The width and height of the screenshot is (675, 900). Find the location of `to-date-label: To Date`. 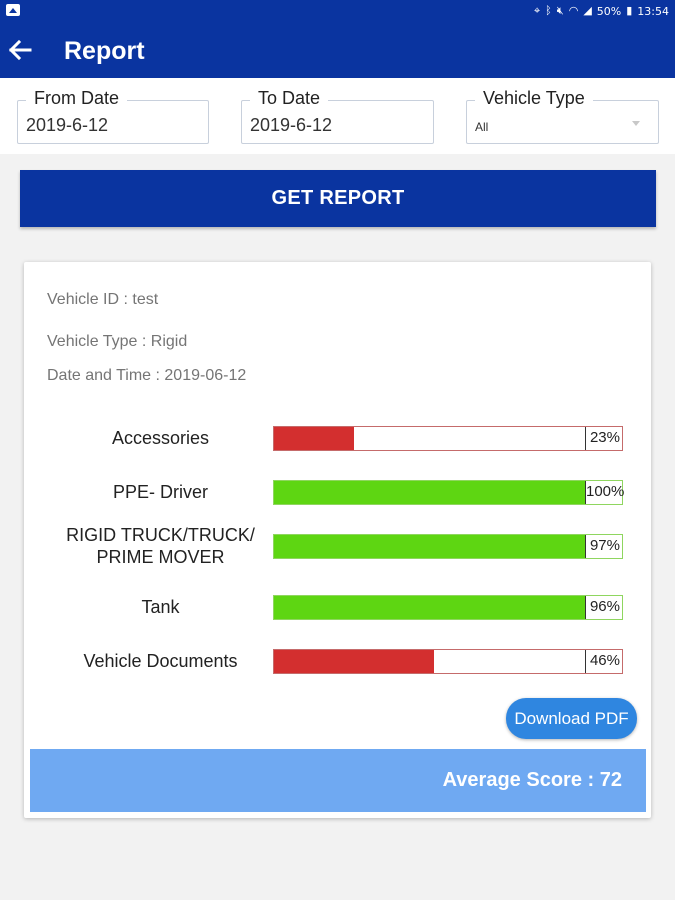

to-date-label: To Date is located at coordinates (289, 98).